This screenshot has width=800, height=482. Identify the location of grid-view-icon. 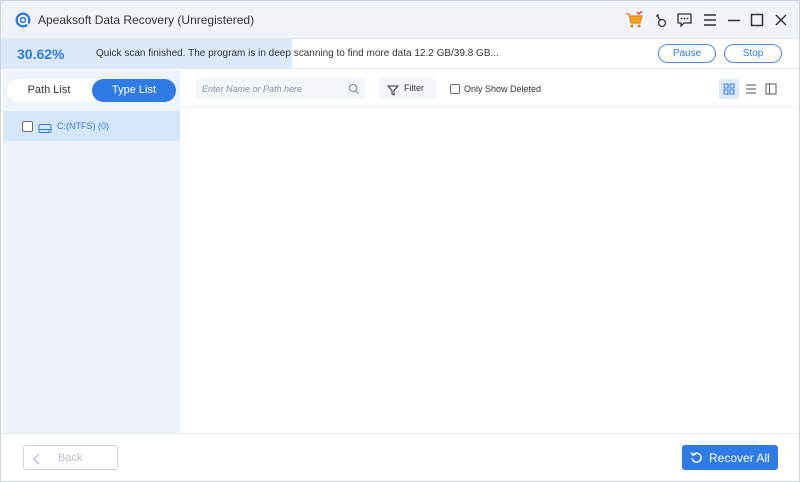
(729, 89).